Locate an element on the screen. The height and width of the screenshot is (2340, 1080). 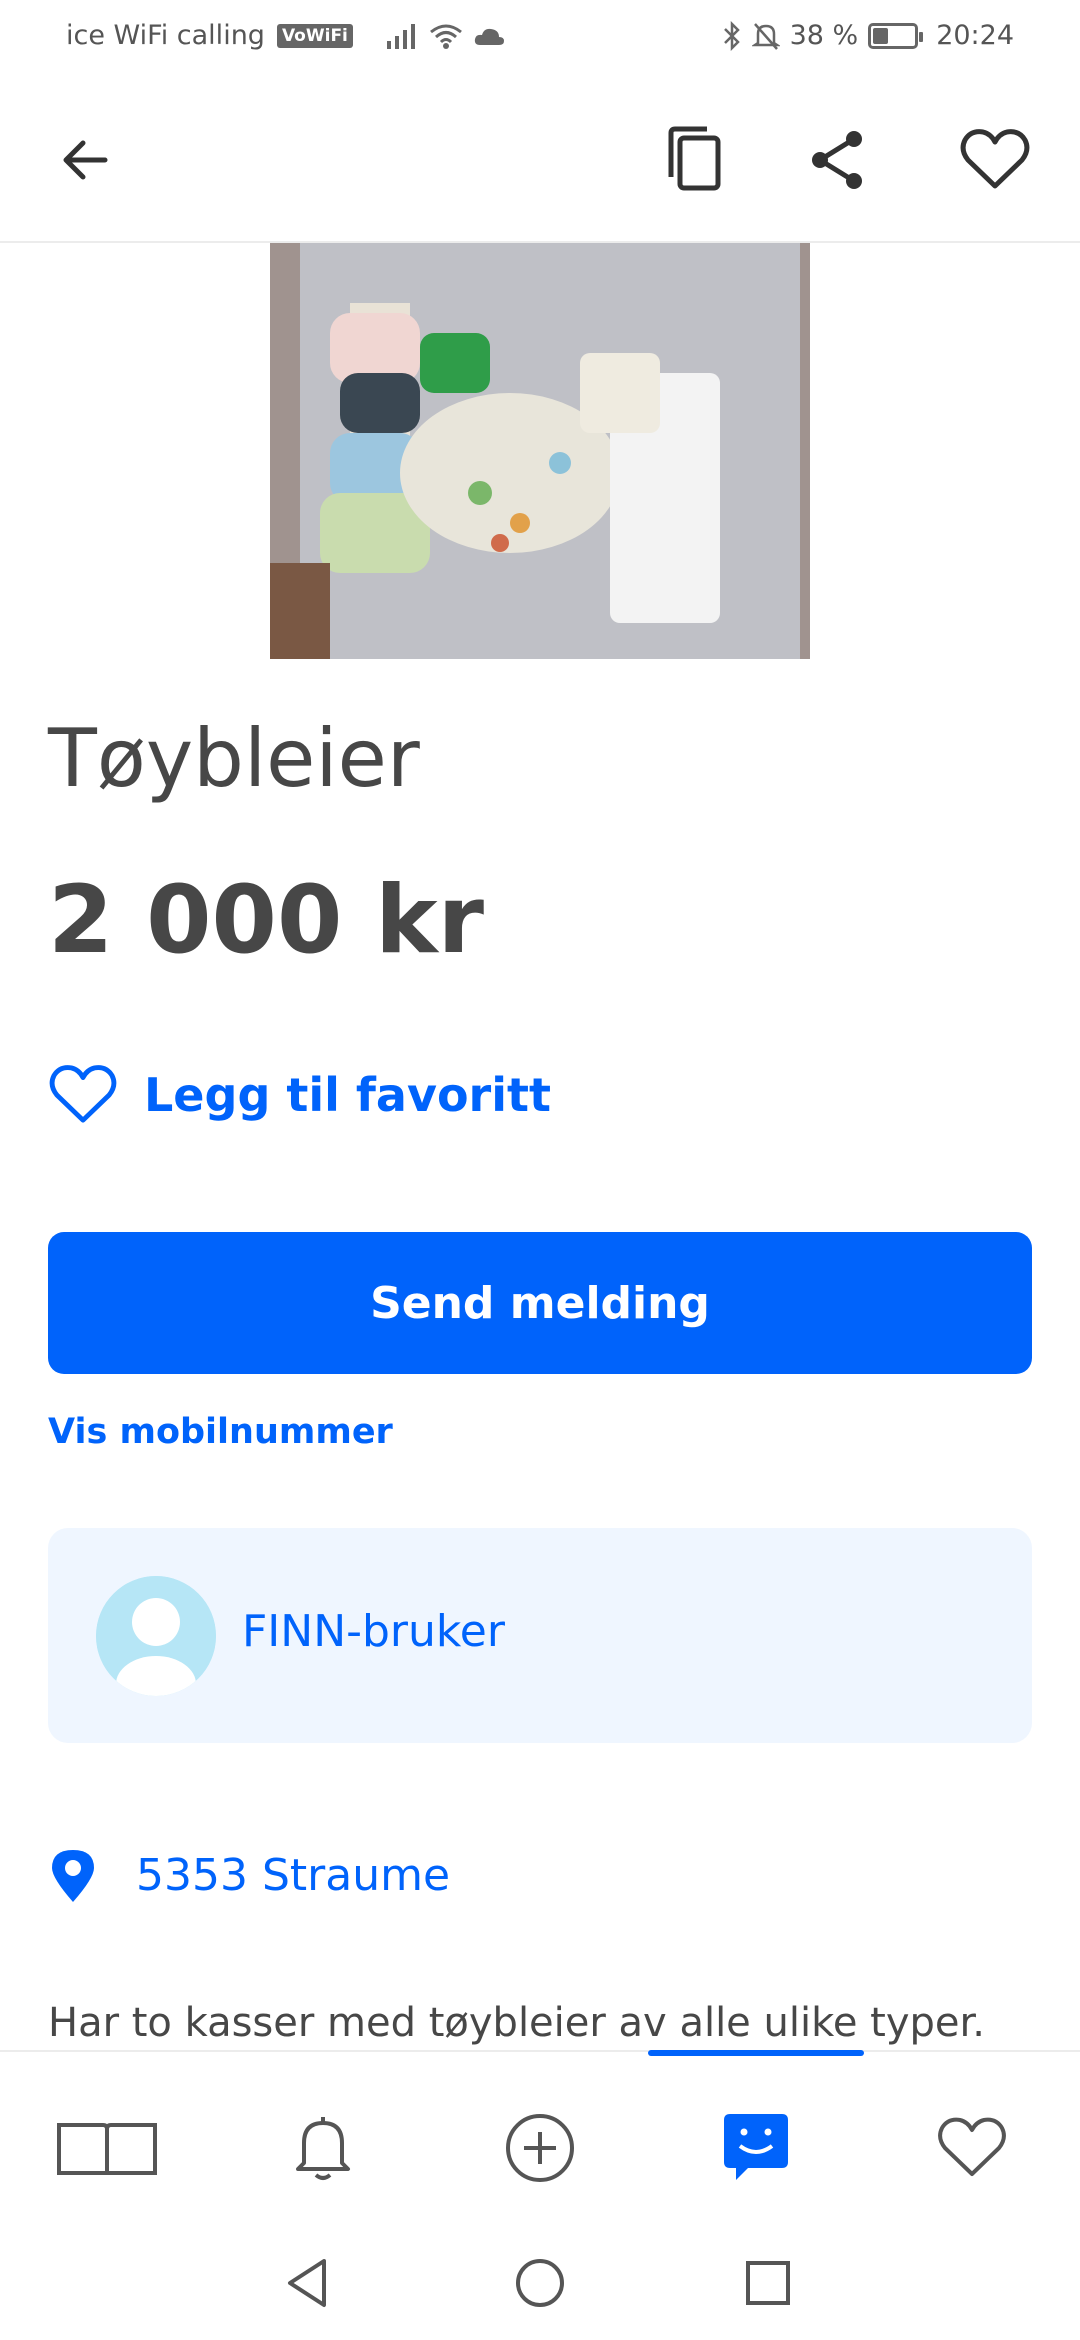
listing-image is located at coordinates (540, 451).